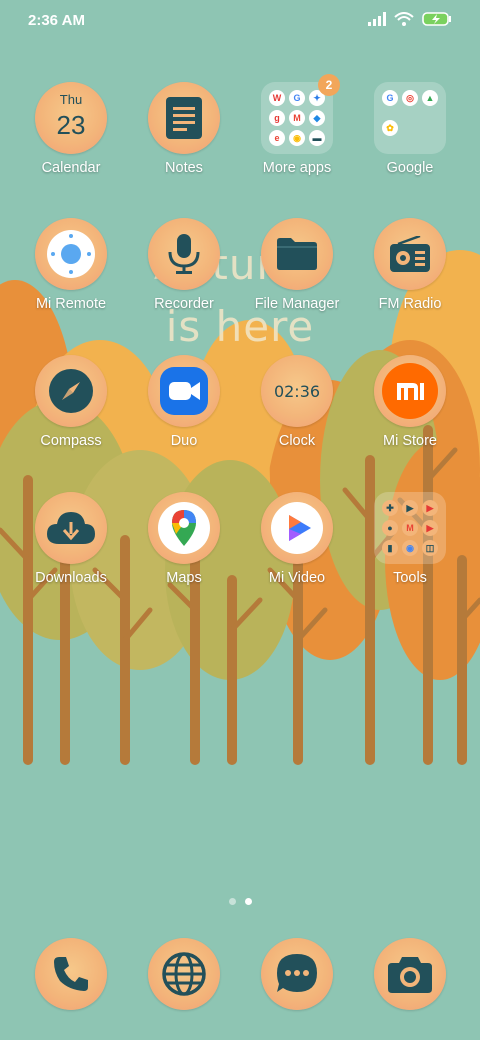 The image size is (480, 1040). I want to click on app-label: Mi Video, so click(297, 578).